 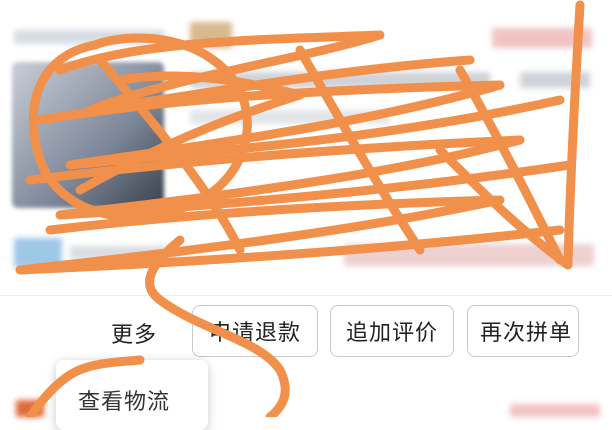 I want to click on view-logistics-menu-item: 查看物流, so click(x=124, y=400).